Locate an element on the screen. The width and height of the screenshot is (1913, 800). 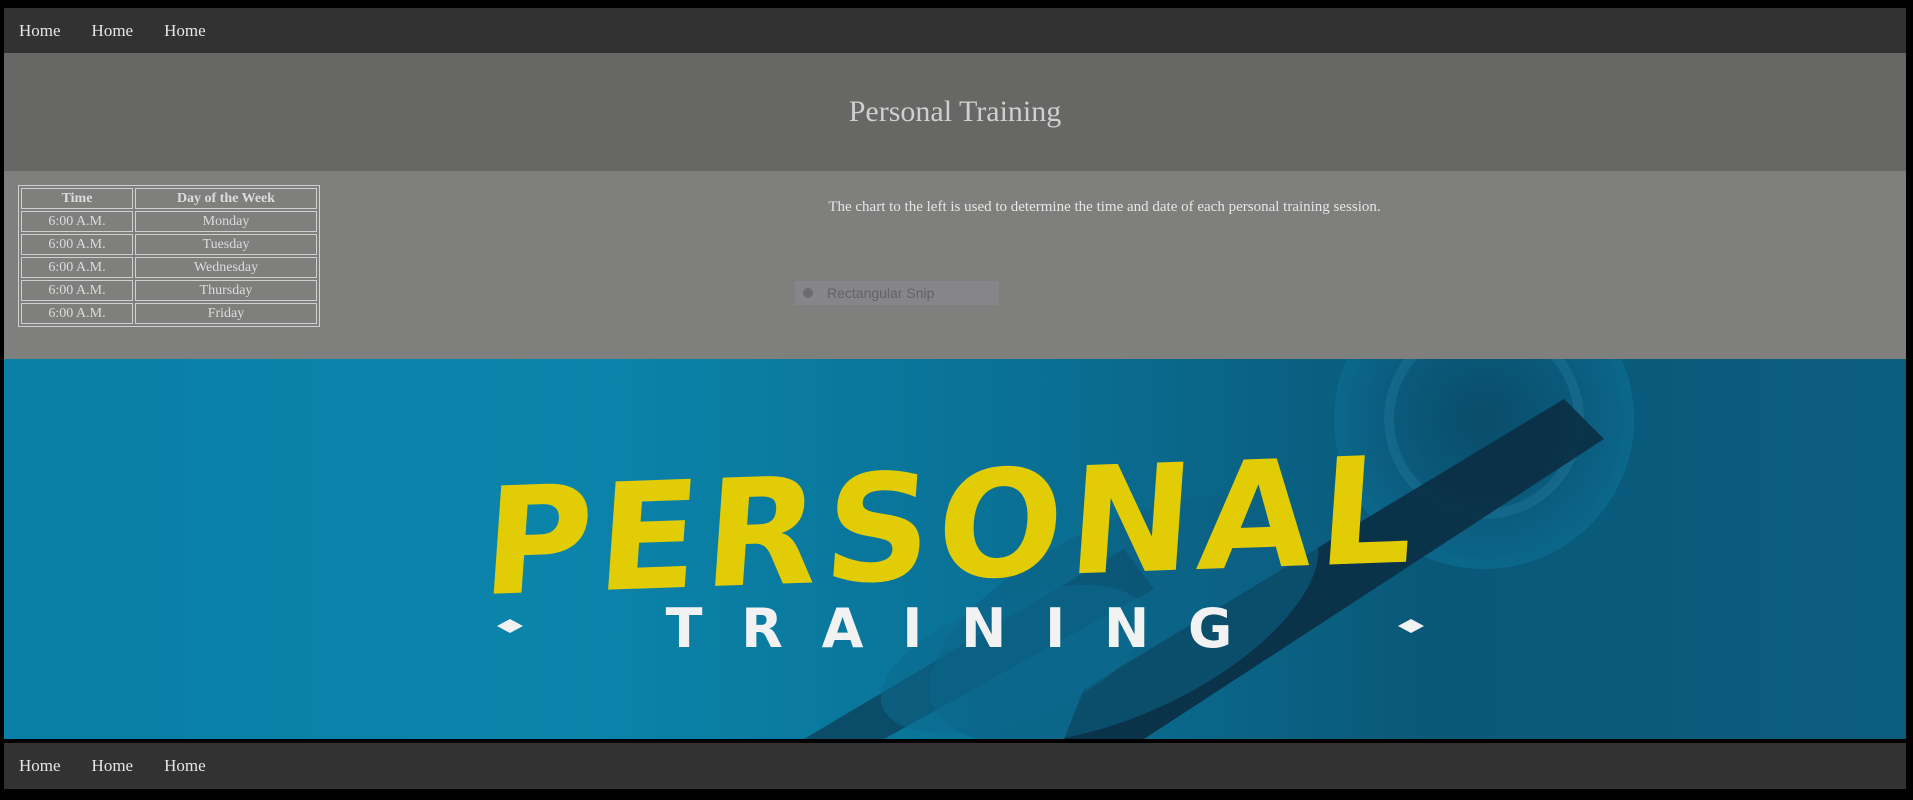
banner-word-training: T R A I N I N G is located at coordinates (954, 628).